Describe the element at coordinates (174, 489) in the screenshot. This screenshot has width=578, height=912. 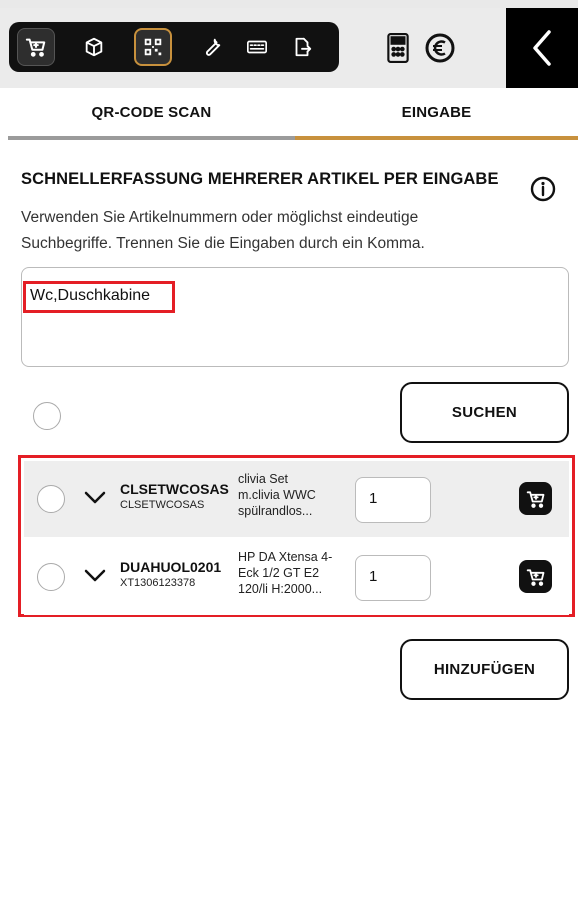
I see `article-code: CLSETWCOSAS` at that location.